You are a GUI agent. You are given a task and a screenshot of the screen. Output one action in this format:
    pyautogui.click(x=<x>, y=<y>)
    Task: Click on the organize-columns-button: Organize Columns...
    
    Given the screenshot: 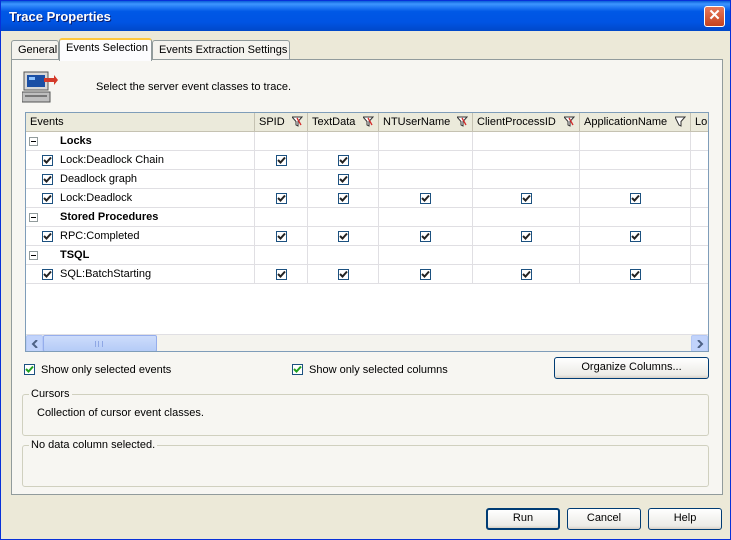 What is the action you would take?
    pyautogui.click(x=631, y=368)
    